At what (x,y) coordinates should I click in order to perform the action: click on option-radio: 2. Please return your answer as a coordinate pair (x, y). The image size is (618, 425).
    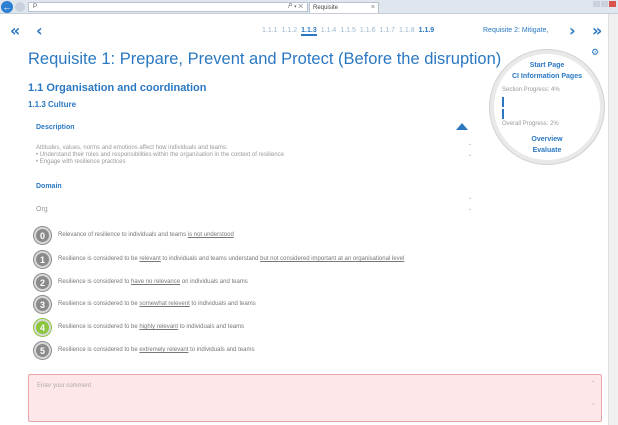
    Looking at the image, I should click on (42, 282).